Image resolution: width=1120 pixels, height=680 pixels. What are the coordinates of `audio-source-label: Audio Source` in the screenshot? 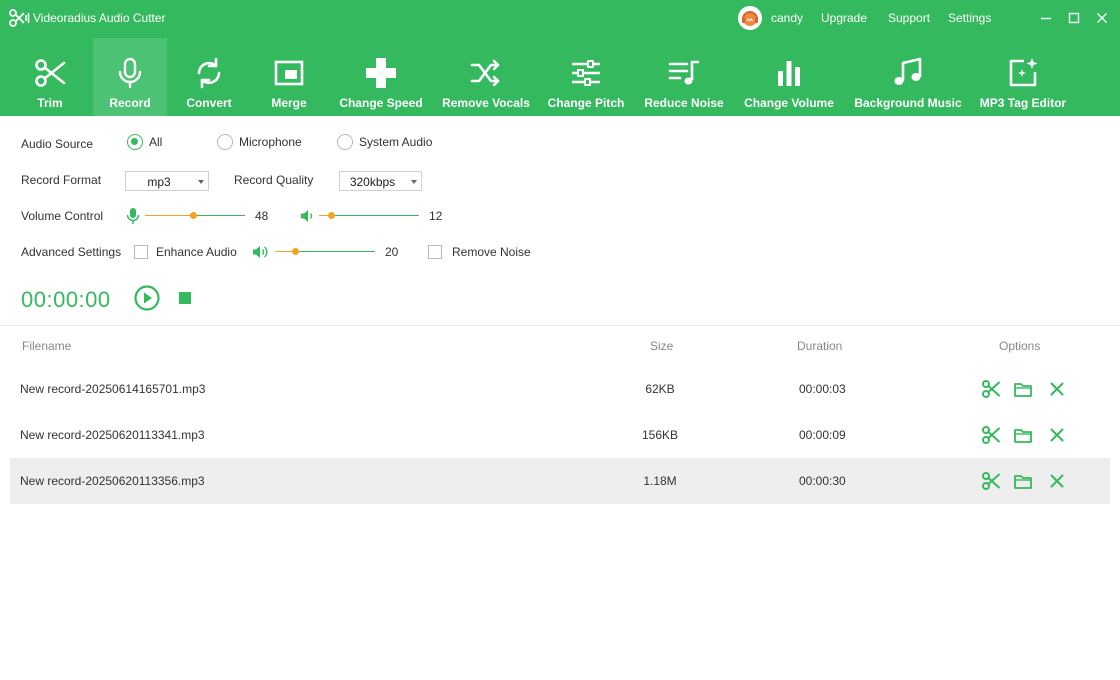 It's located at (57, 144).